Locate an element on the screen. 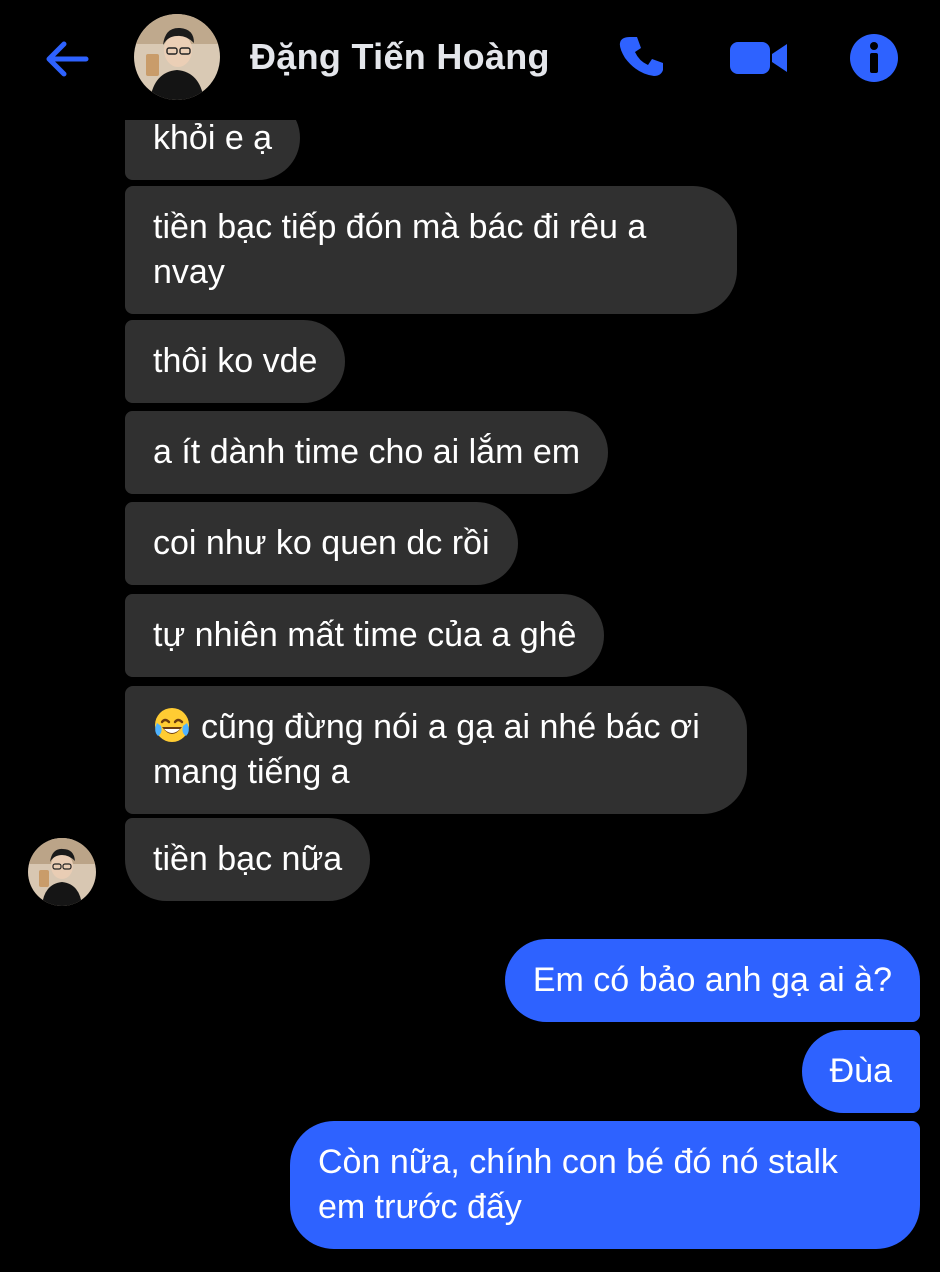  contact-avatar-small is located at coordinates (62, 872).